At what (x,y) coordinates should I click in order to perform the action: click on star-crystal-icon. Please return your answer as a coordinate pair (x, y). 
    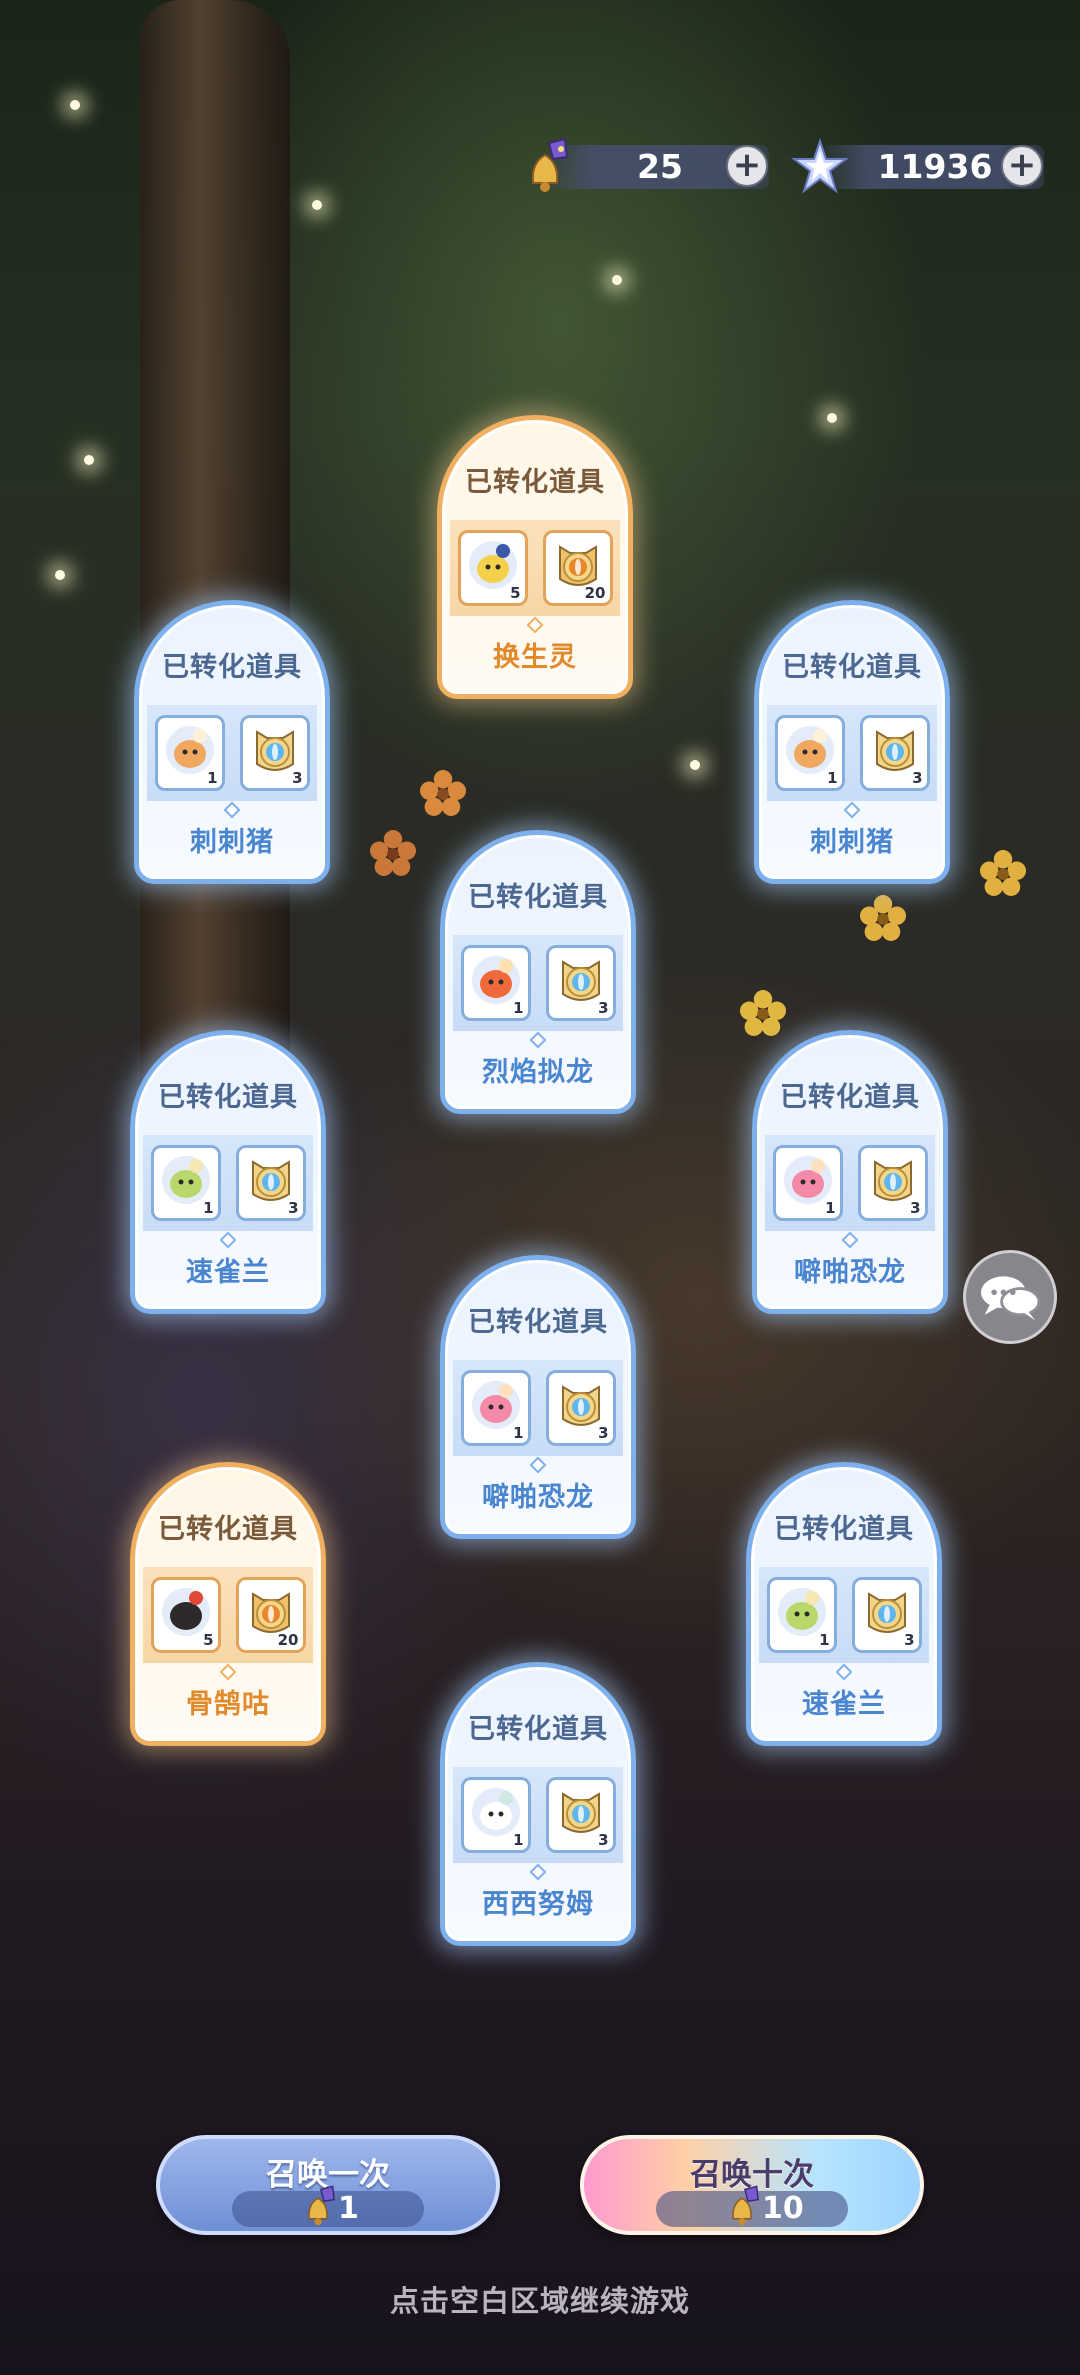
    Looking at the image, I should click on (820, 167).